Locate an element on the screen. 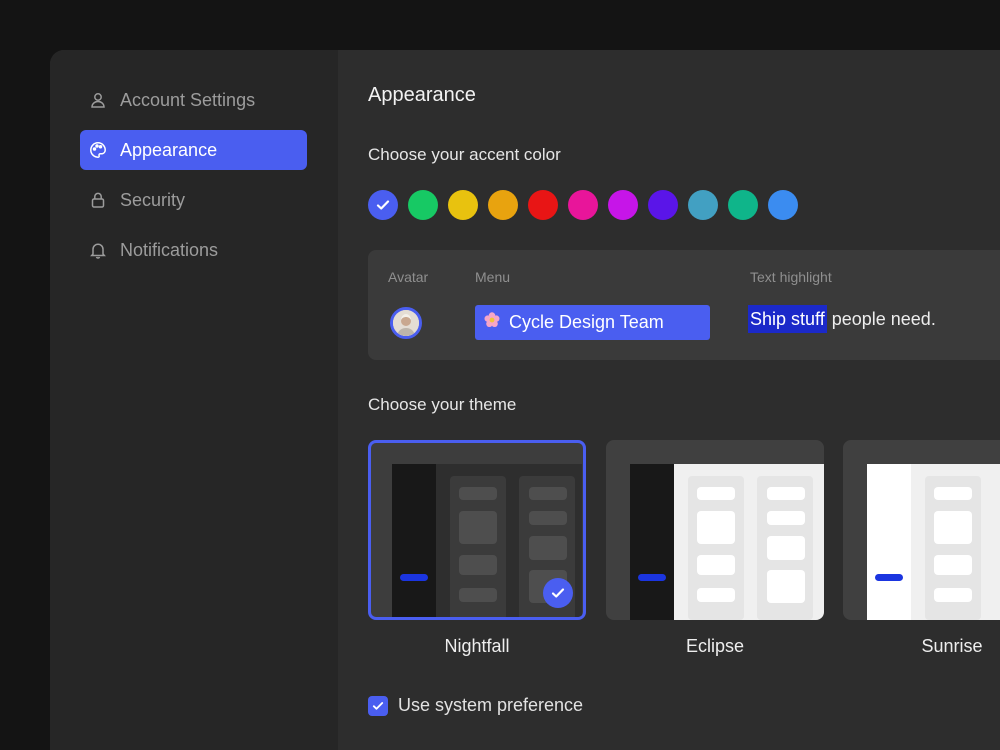 This screenshot has height=750, width=1000. accent-heading: Choose your accent color is located at coordinates (464, 154).